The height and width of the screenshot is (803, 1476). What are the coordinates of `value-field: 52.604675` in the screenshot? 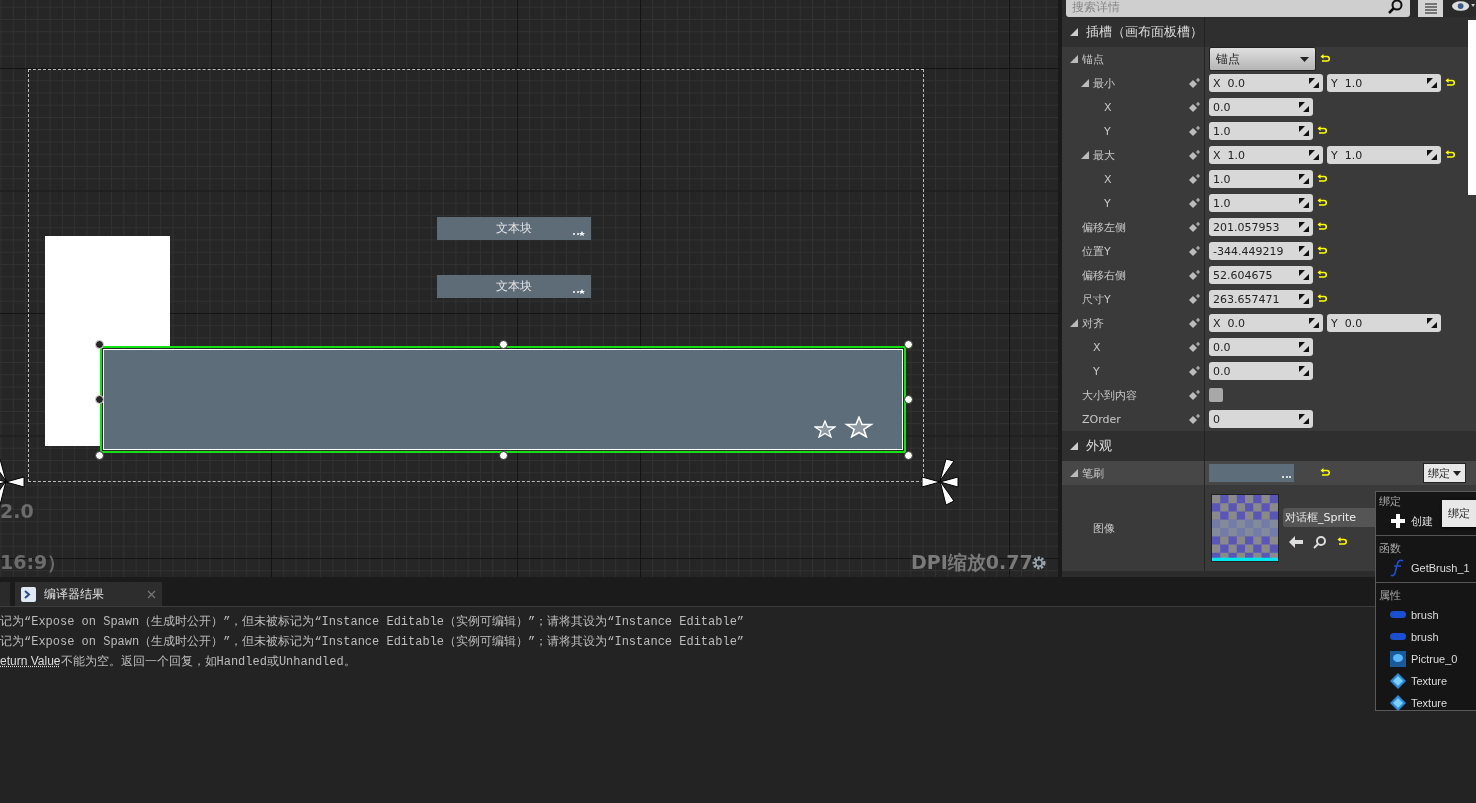 It's located at (1261, 275).